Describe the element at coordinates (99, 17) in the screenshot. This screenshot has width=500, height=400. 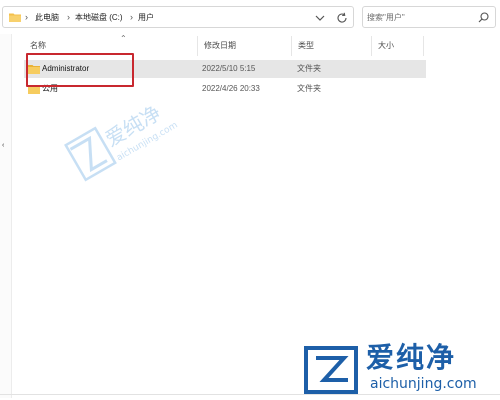
I see `breadcrumb-local-disk: 本地磁盘 (C:)` at that location.